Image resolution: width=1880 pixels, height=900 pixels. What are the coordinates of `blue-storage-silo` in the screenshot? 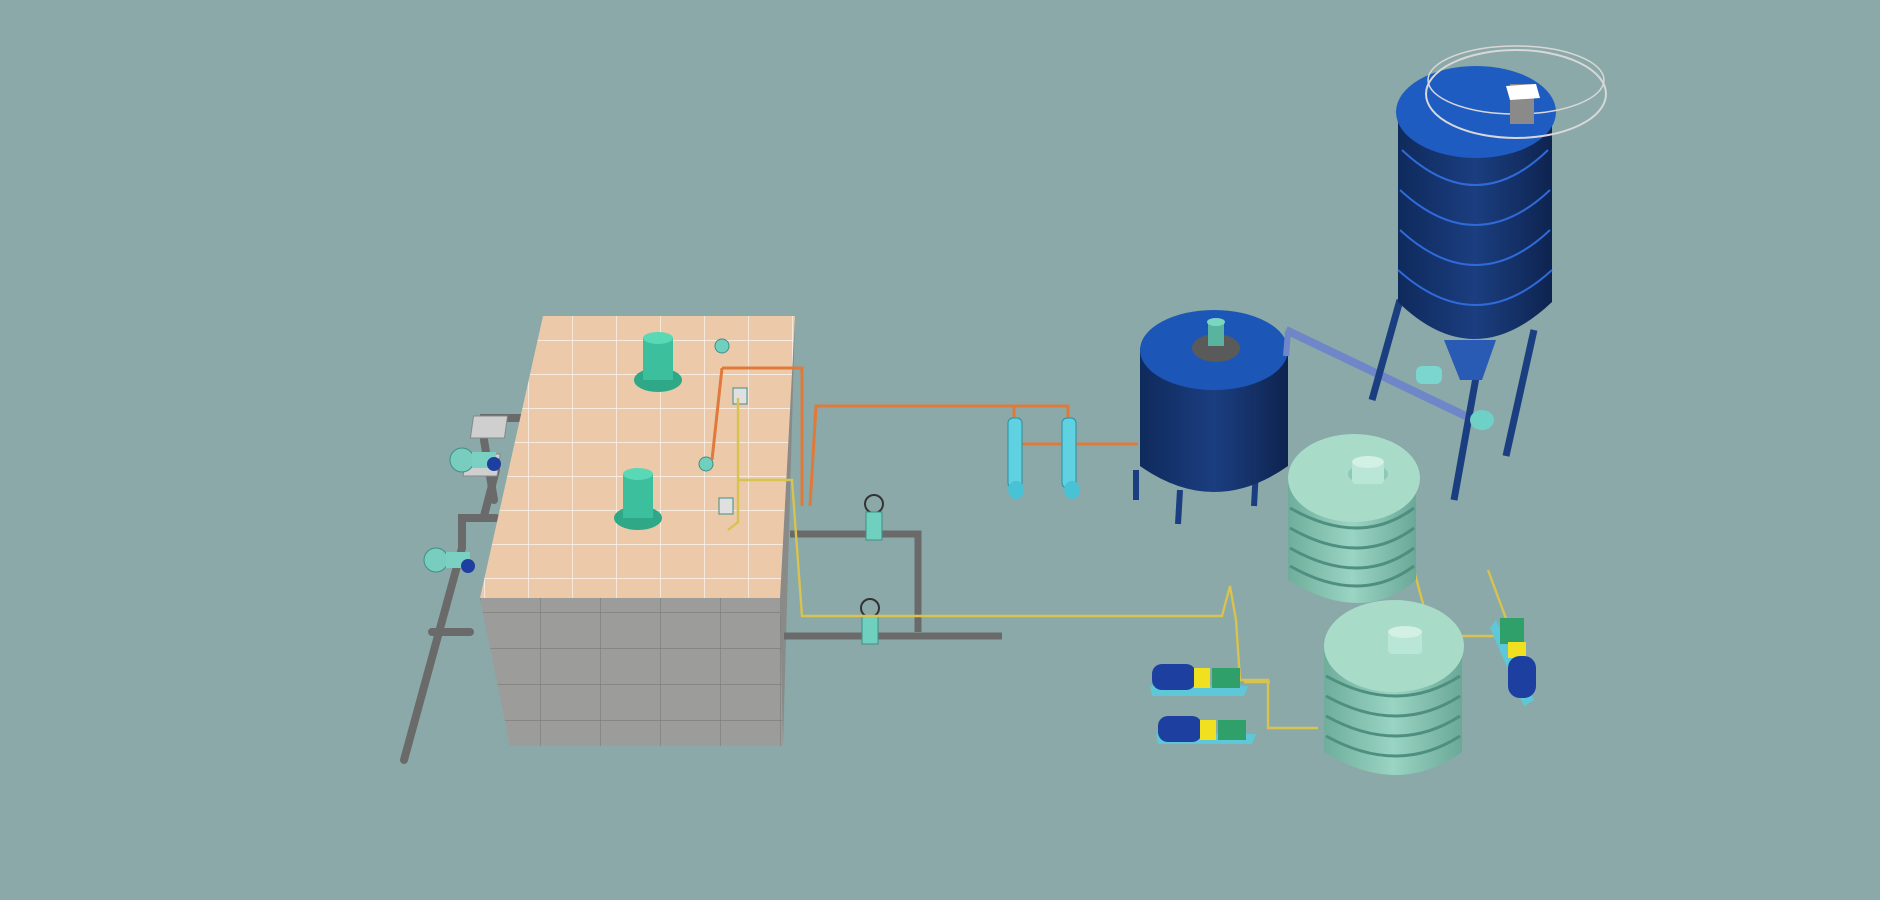 It's located at (1487, 273).